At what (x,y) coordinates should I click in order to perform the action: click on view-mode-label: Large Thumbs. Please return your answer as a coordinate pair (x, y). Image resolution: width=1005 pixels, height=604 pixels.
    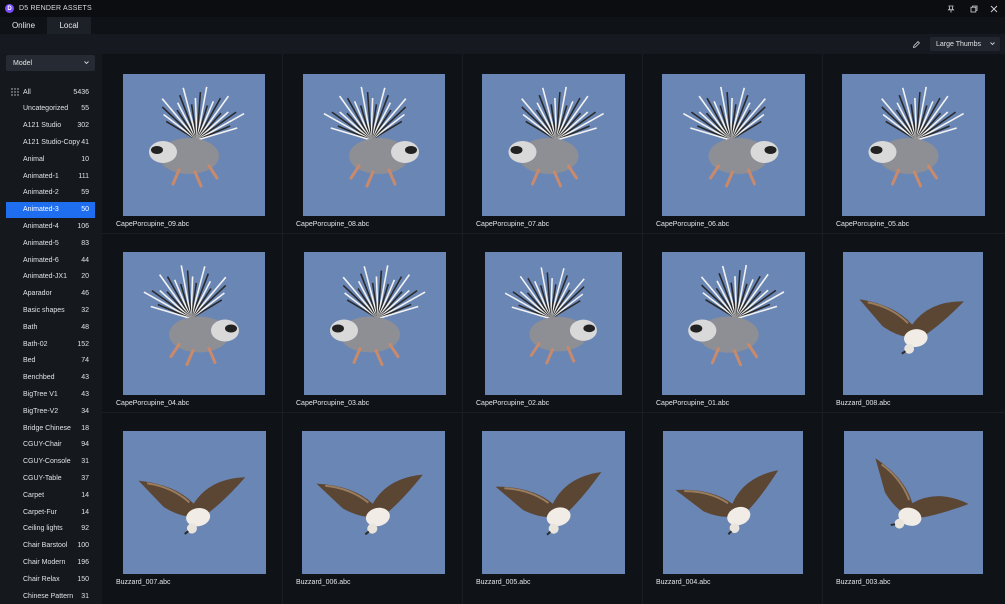
    Looking at the image, I should click on (959, 44).